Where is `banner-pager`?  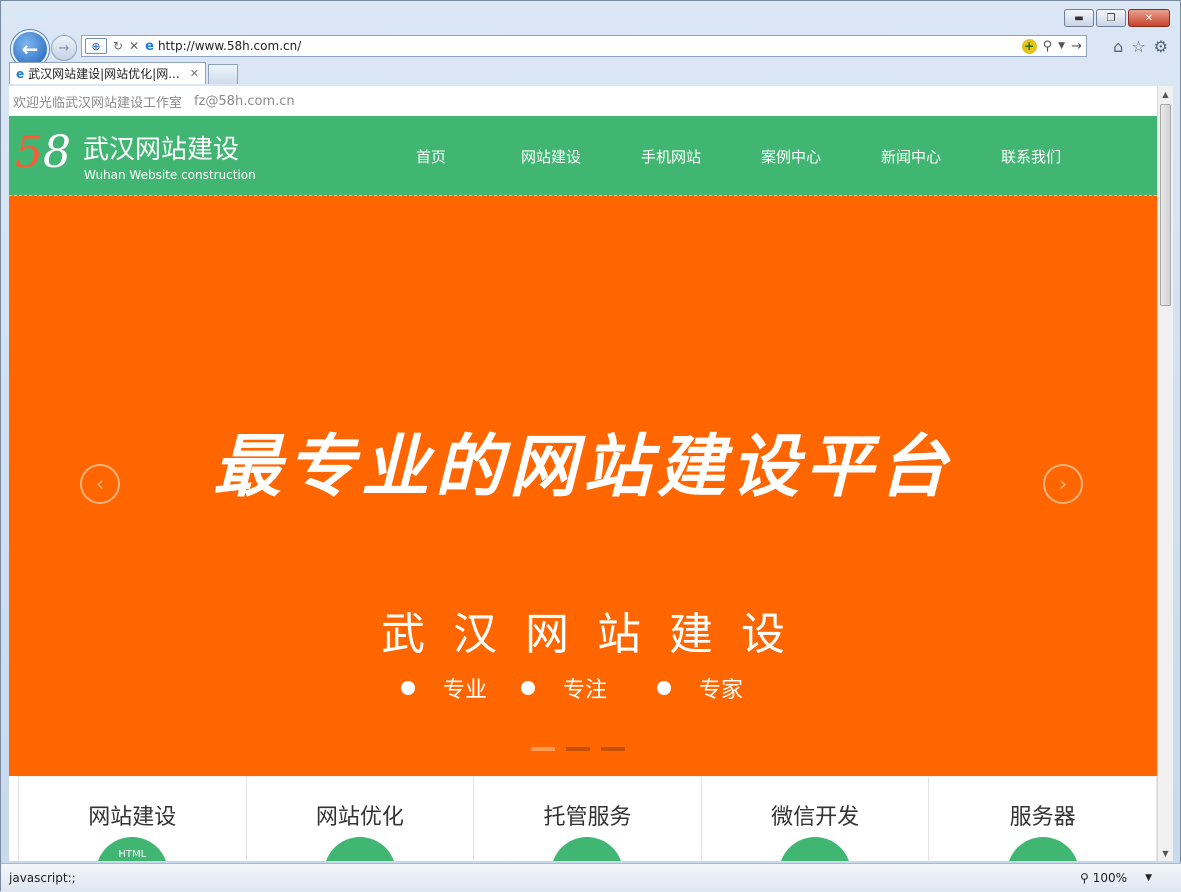 banner-pager is located at coordinates (578, 749).